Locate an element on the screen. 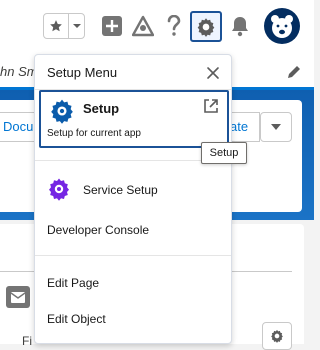  menu-item-developer-console: Developer Console is located at coordinates (98, 230).